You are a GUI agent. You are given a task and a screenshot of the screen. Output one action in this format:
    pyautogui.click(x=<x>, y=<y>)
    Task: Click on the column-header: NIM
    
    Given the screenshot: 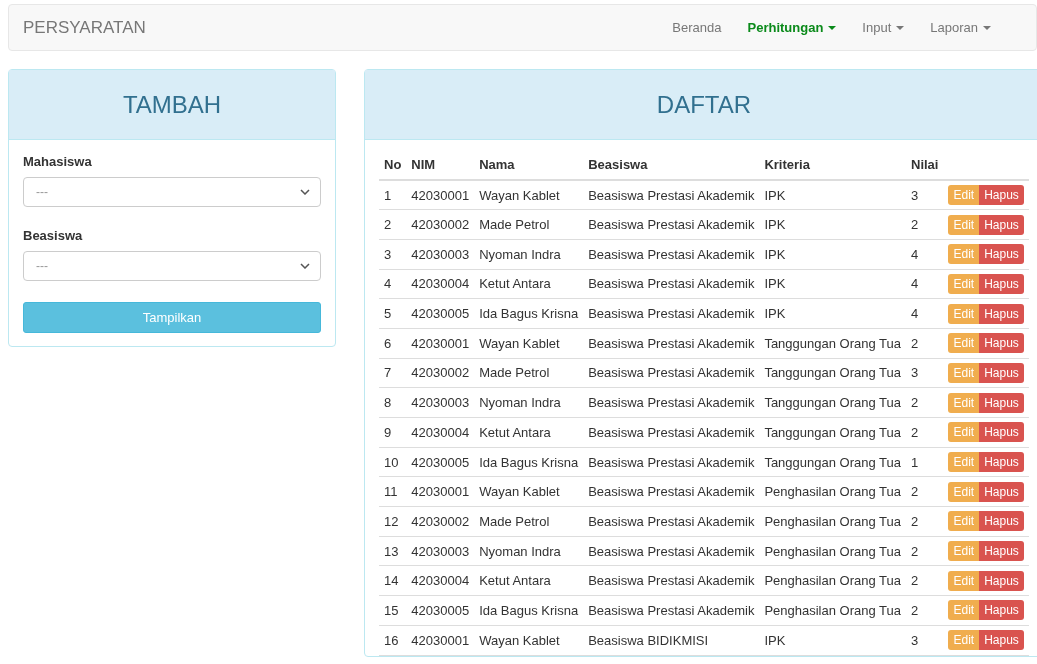 What is the action you would take?
    pyautogui.click(x=423, y=164)
    